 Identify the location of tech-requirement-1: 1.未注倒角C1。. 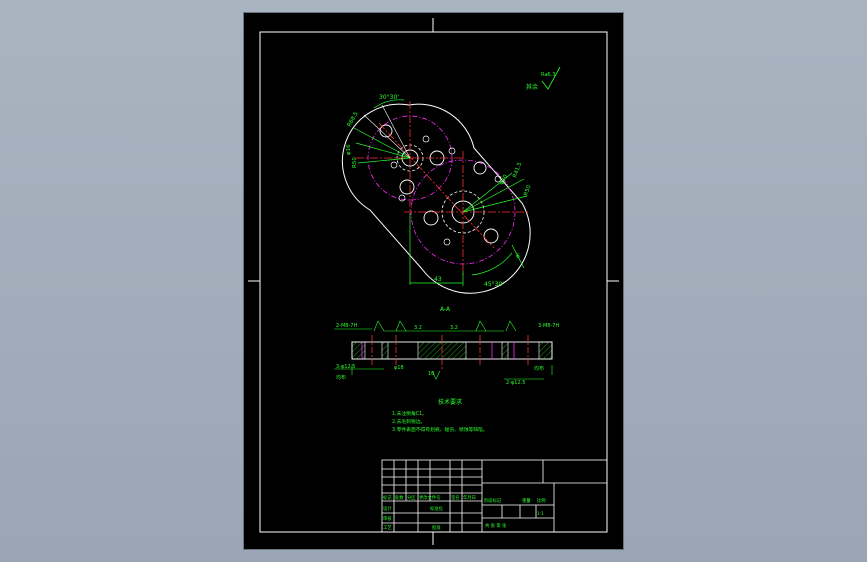
(409, 413).